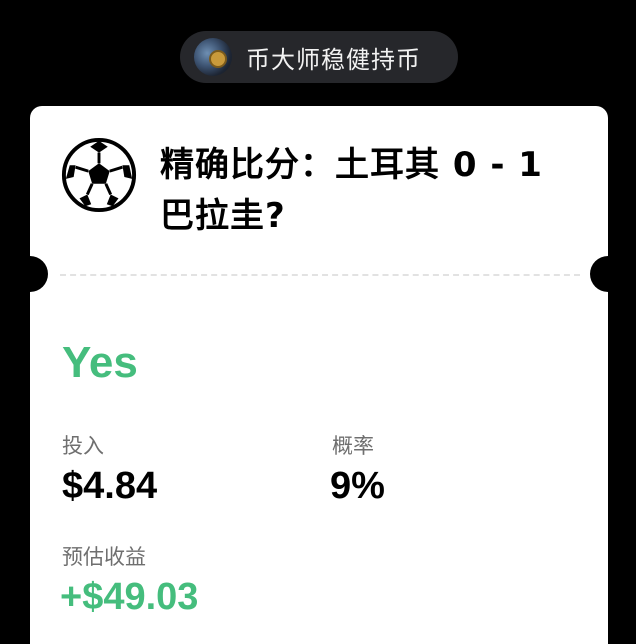 This screenshot has width=636, height=644. Describe the element at coordinates (351, 190) in the screenshot. I see `market-title: 精确比分：土耳其 0 - 1 巴拉圭?` at that location.